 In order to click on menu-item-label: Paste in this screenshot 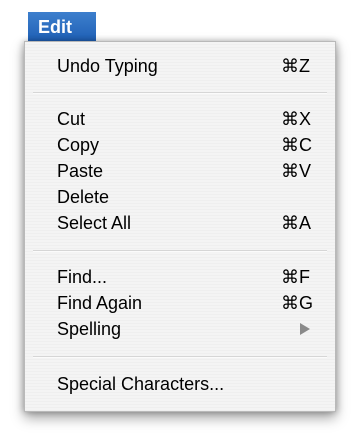, I will do `click(80, 171)`.